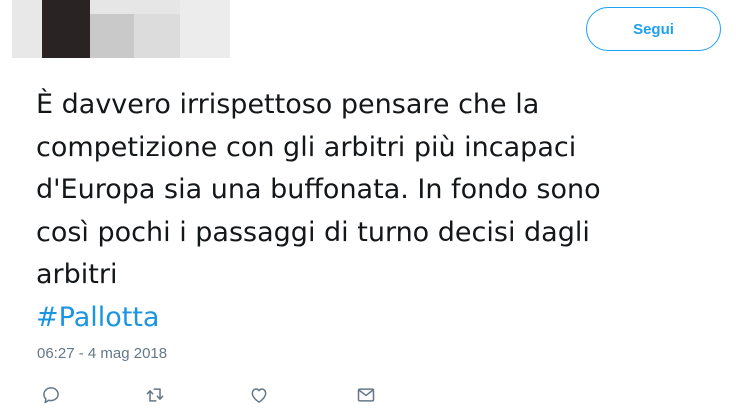  Describe the element at coordinates (51, 395) in the screenshot. I see `reply-icon` at that location.